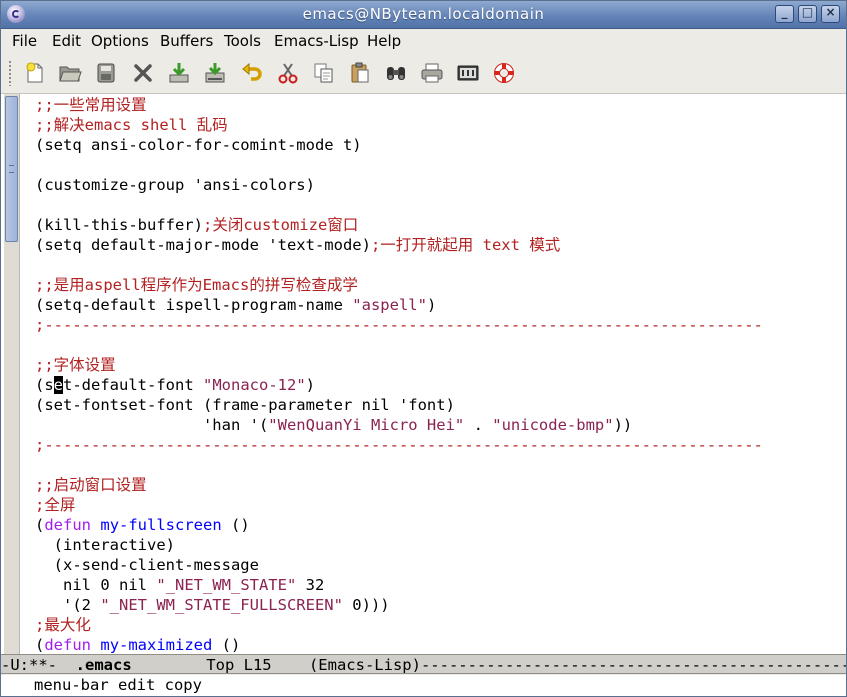 Image resolution: width=847 pixels, height=697 pixels. I want to click on code-token: ), so click(310, 385).